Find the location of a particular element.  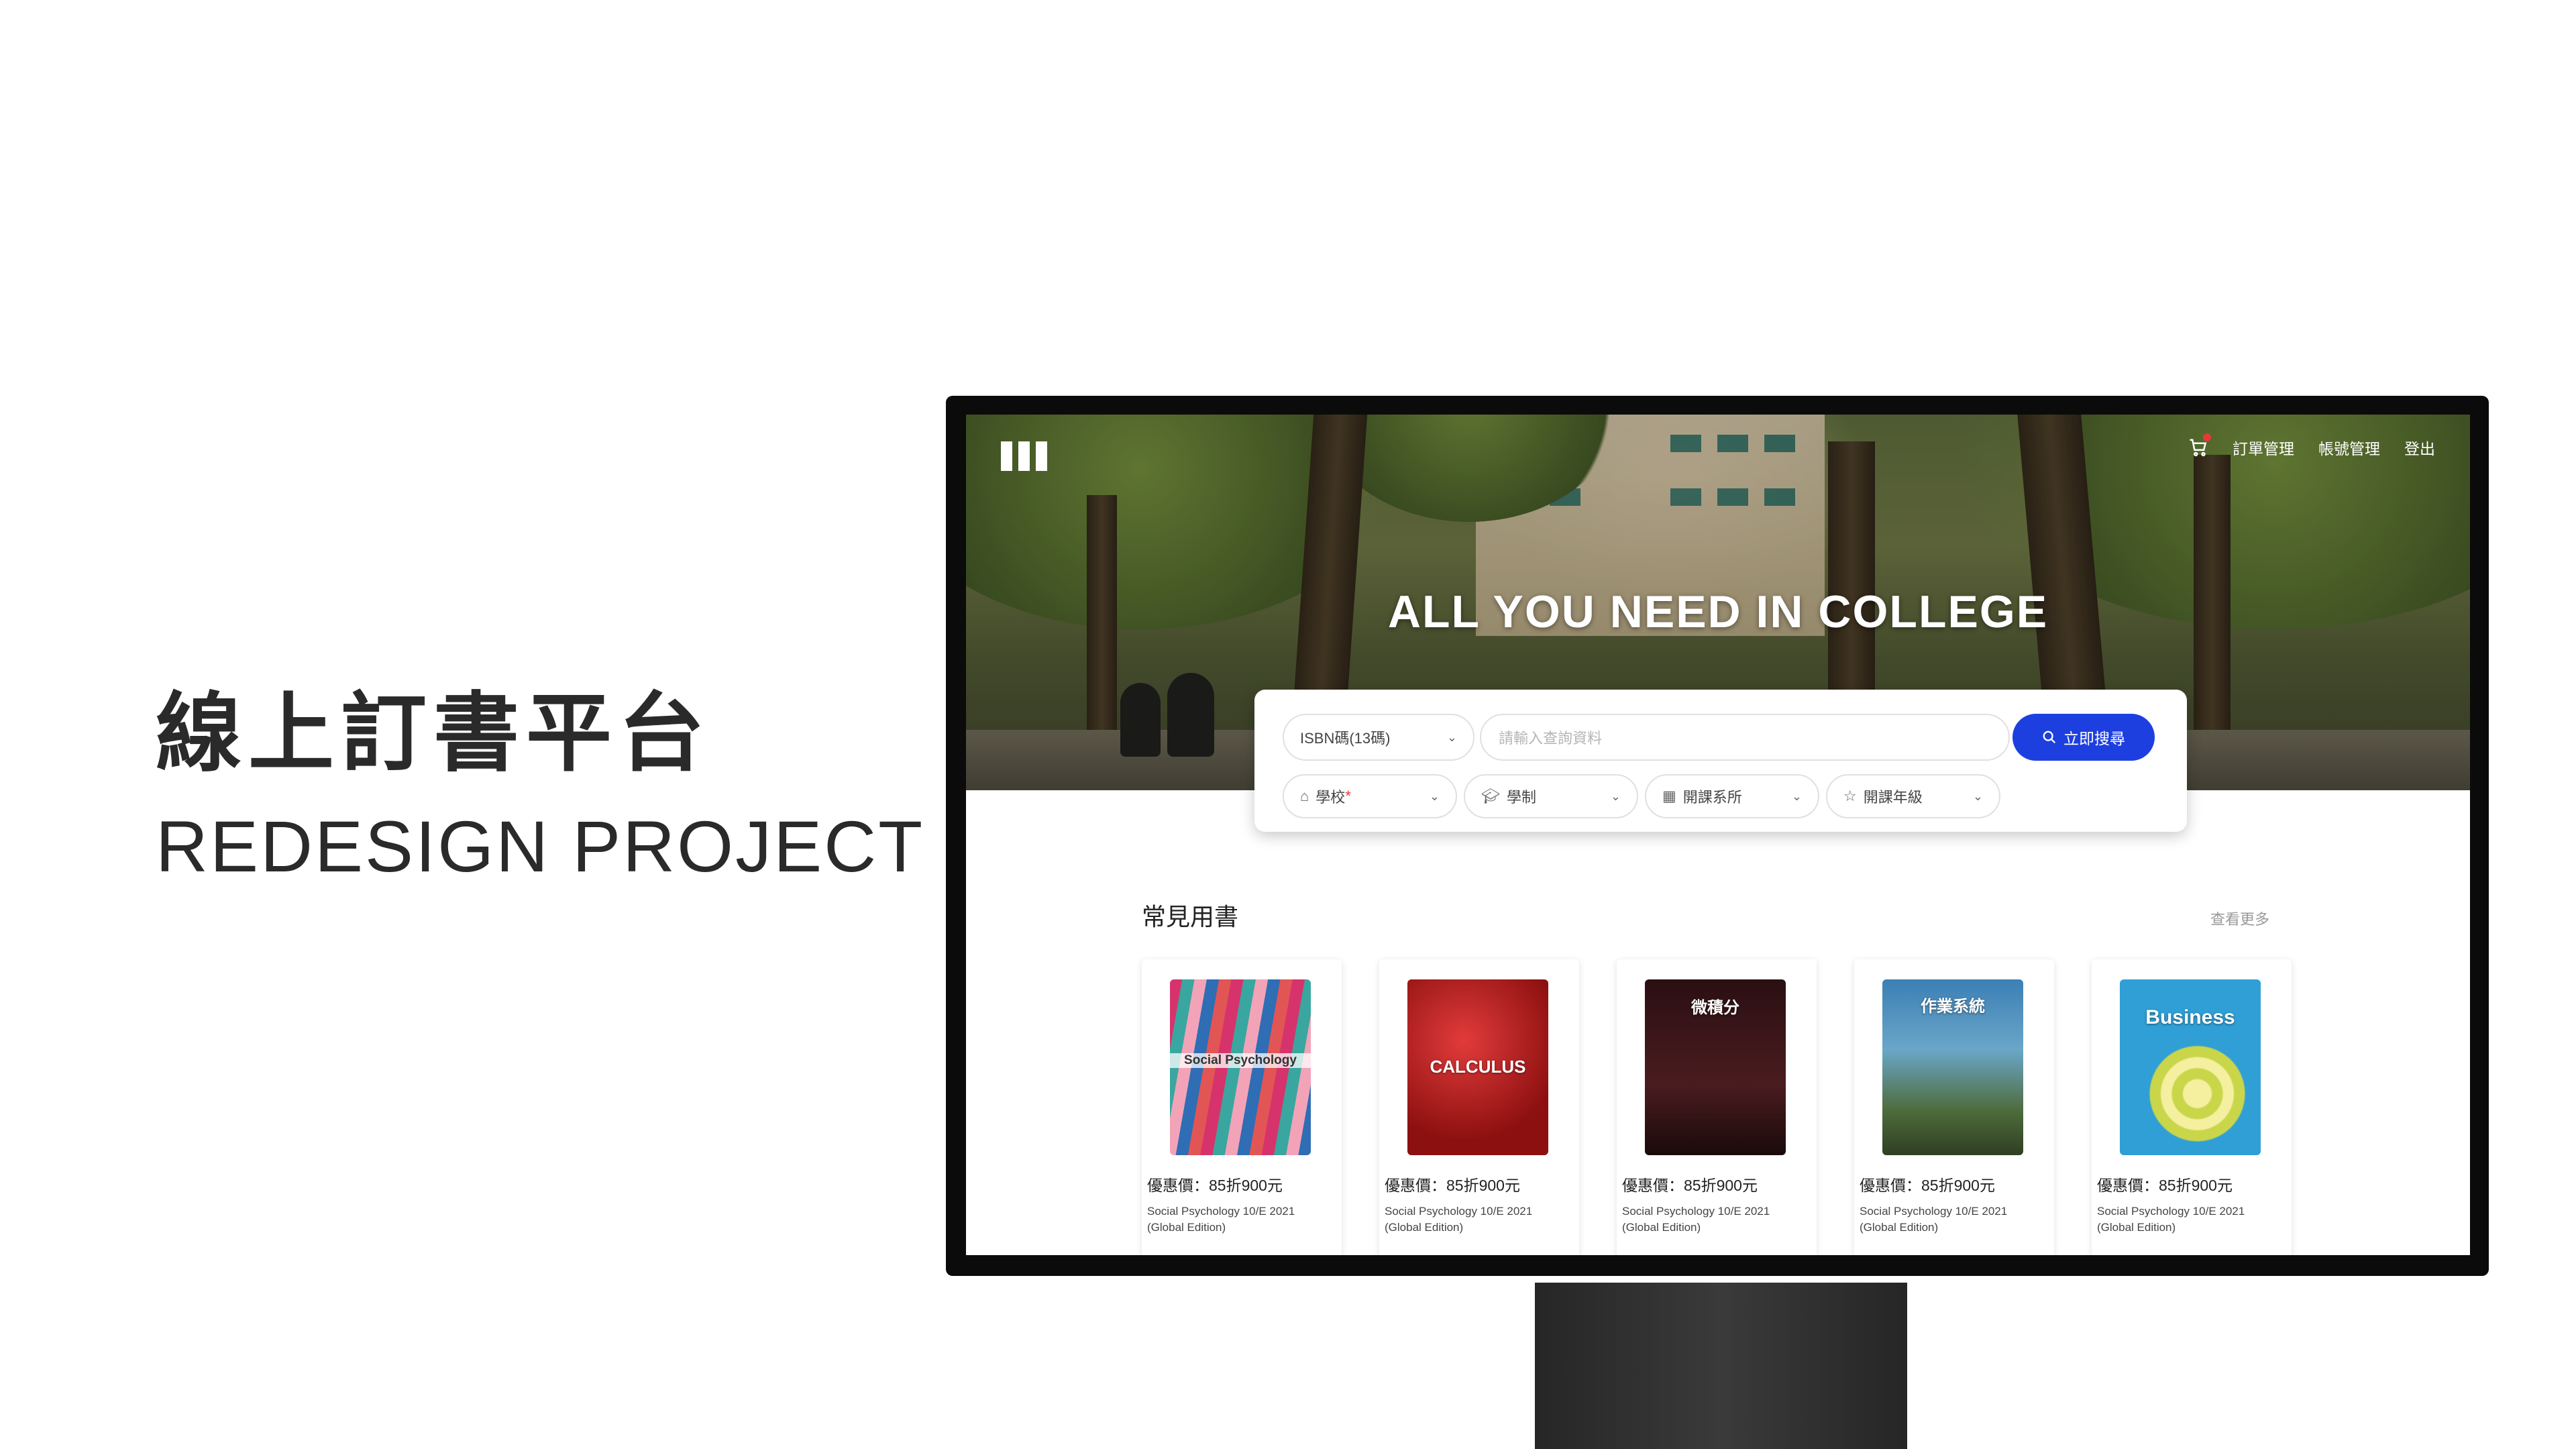

search-type-select: ISBN碼(13碼) ⌄ is located at coordinates (1378, 737).